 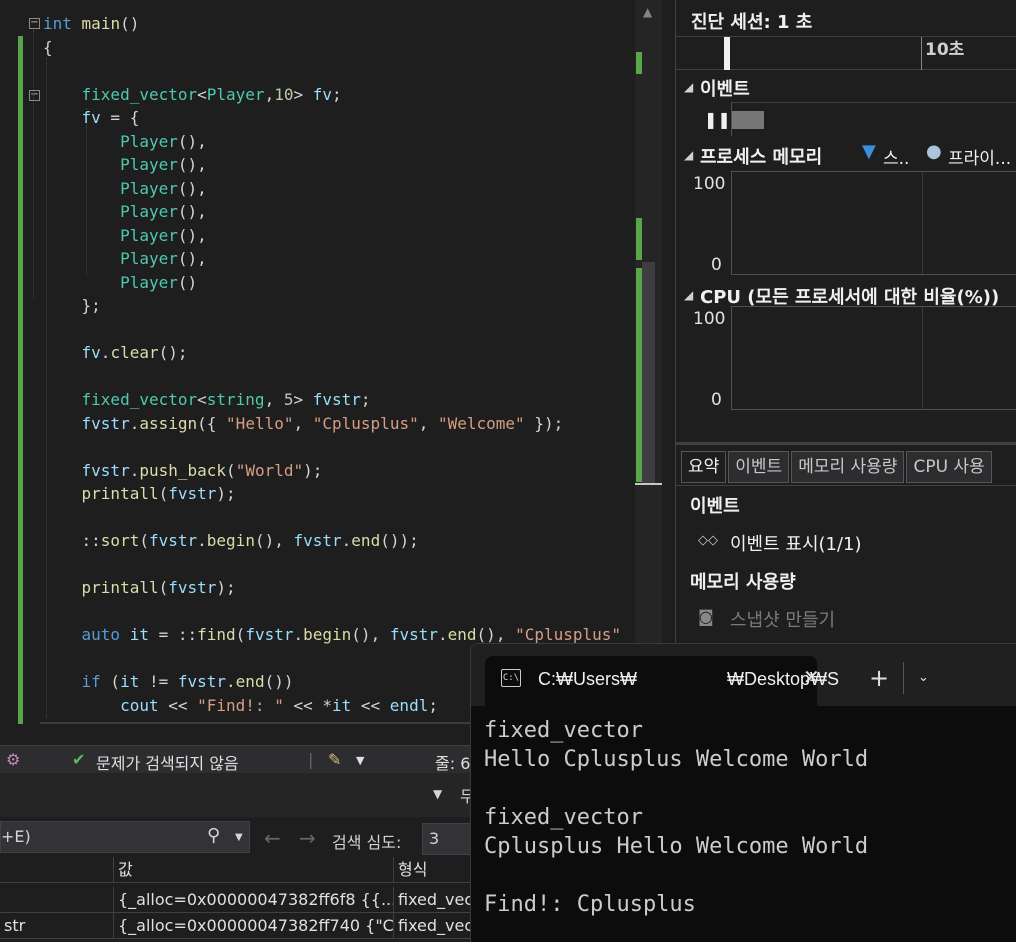 What do you see at coordinates (869, 151) in the screenshot?
I see `snapshot-legend-icon: ▼` at bounding box center [869, 151].